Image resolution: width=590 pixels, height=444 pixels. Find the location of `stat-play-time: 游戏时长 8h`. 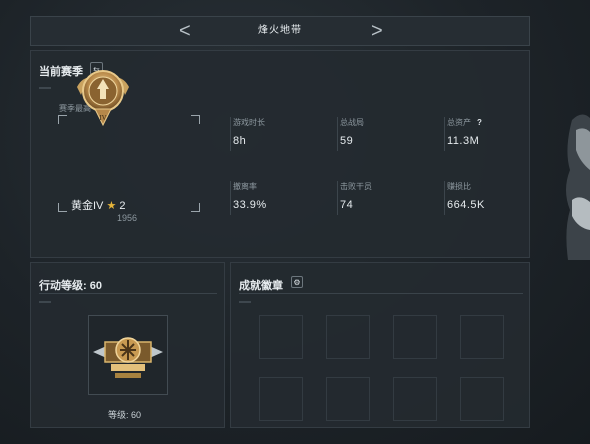

stat-play-time: 游戏时长 8h is located at coordinates (249, 132).